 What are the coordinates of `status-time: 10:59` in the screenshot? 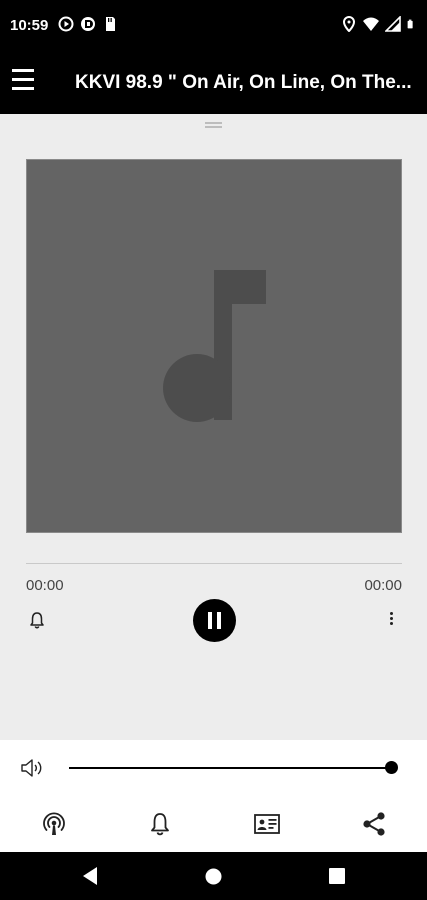 It's located at (29, 25).